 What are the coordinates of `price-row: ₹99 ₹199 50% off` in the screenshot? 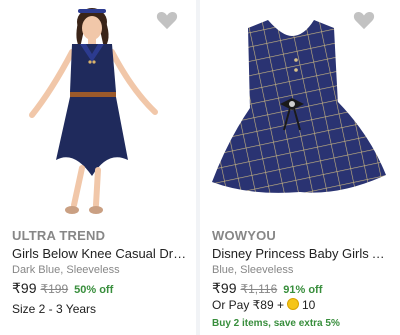 It's located at (62, 288).